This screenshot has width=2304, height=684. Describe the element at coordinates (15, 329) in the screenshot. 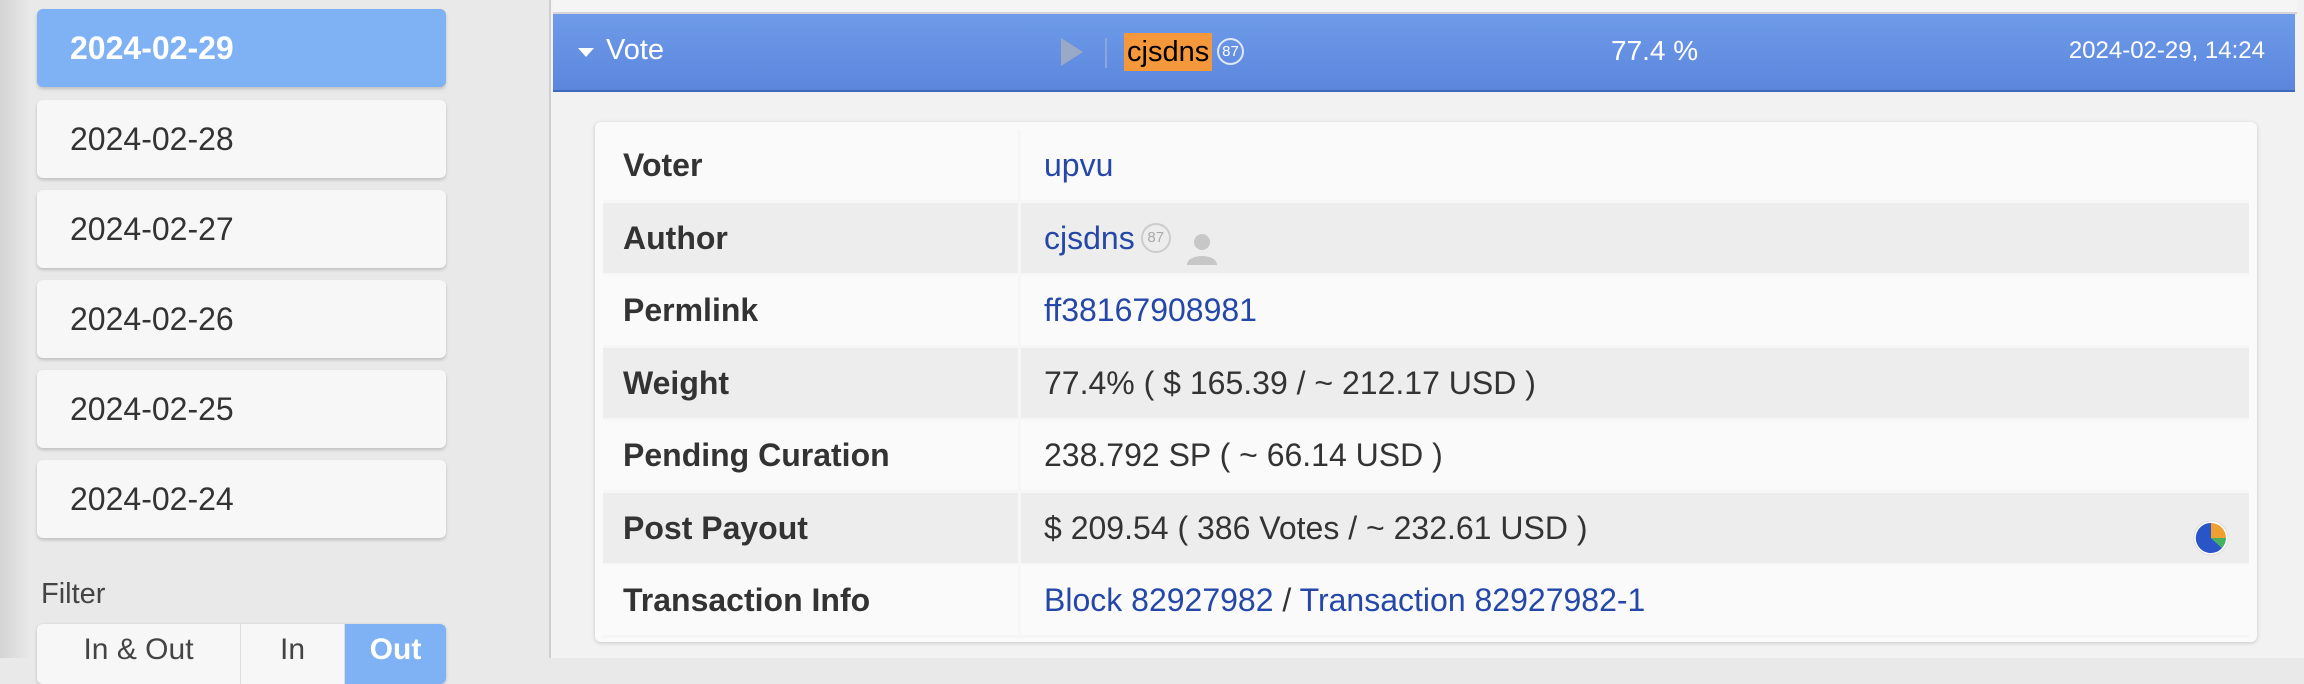

I see `sidebar-shadow` at that location.